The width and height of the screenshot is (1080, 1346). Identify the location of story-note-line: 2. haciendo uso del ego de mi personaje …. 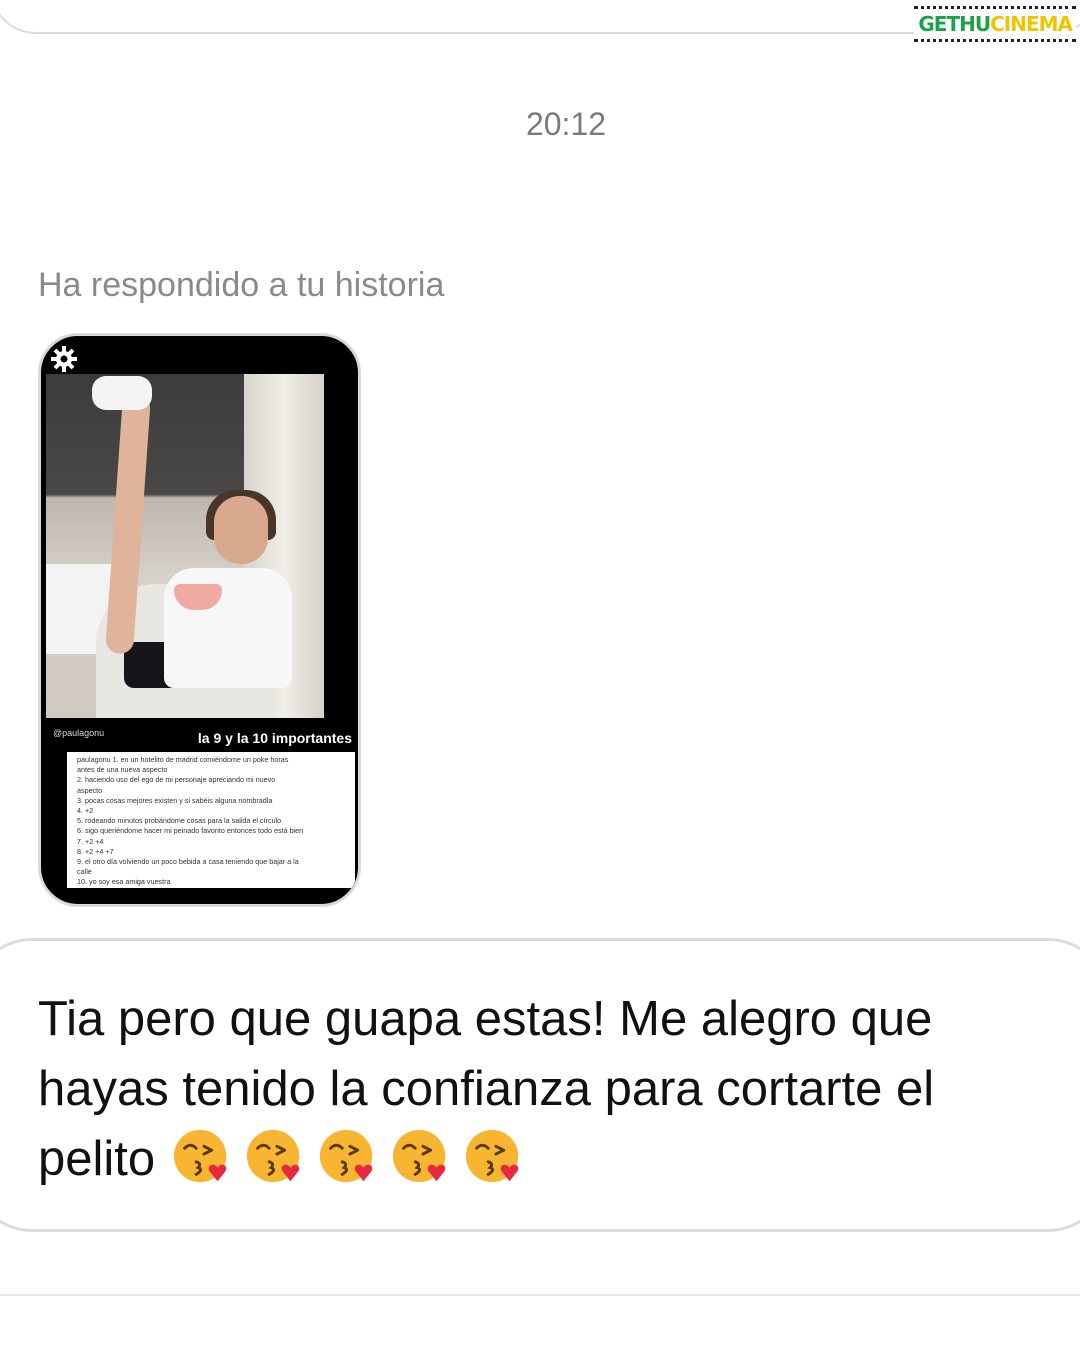
(176, 780).